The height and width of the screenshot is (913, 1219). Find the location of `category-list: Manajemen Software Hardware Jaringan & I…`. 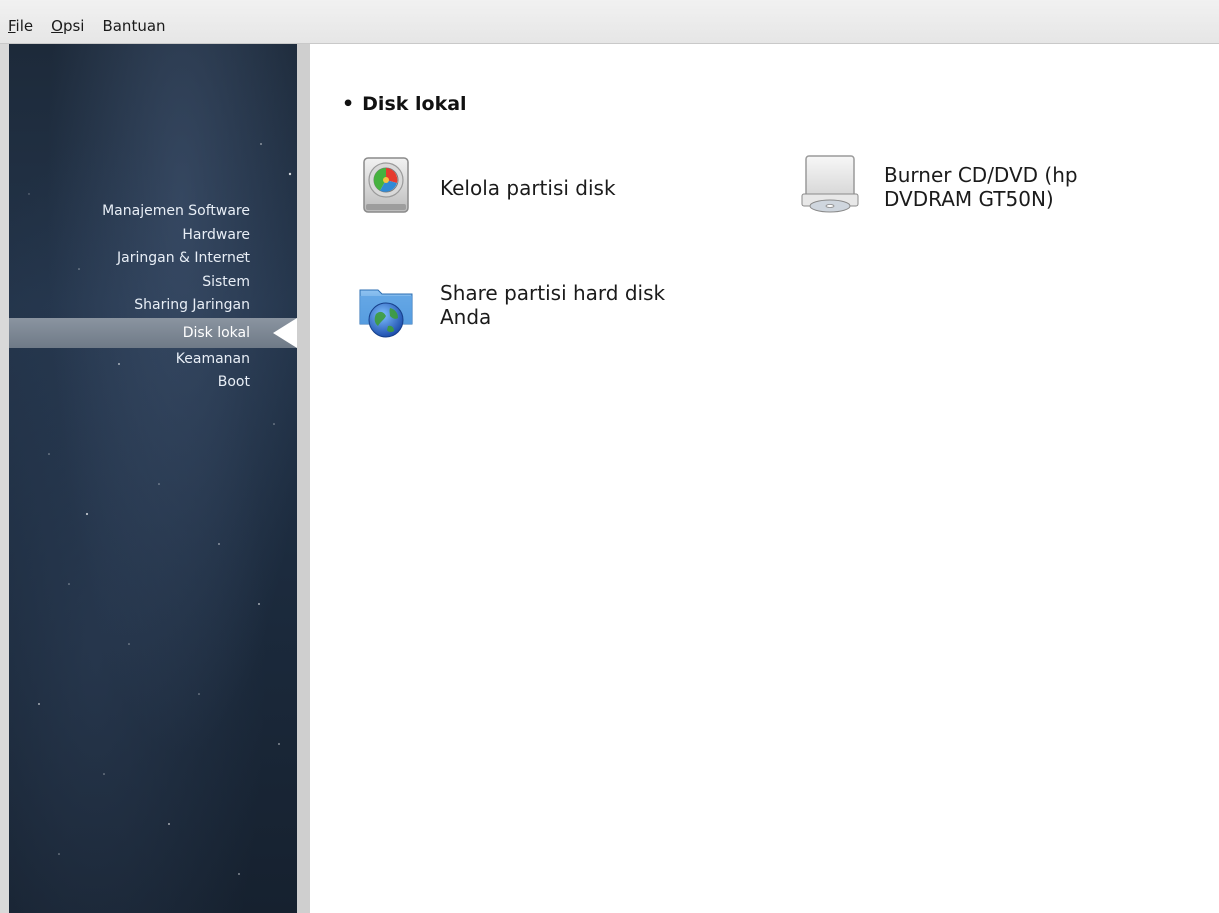

category-list: Manajemen Software Hardware Jaringan & I… is located at coordinates (153, 297).